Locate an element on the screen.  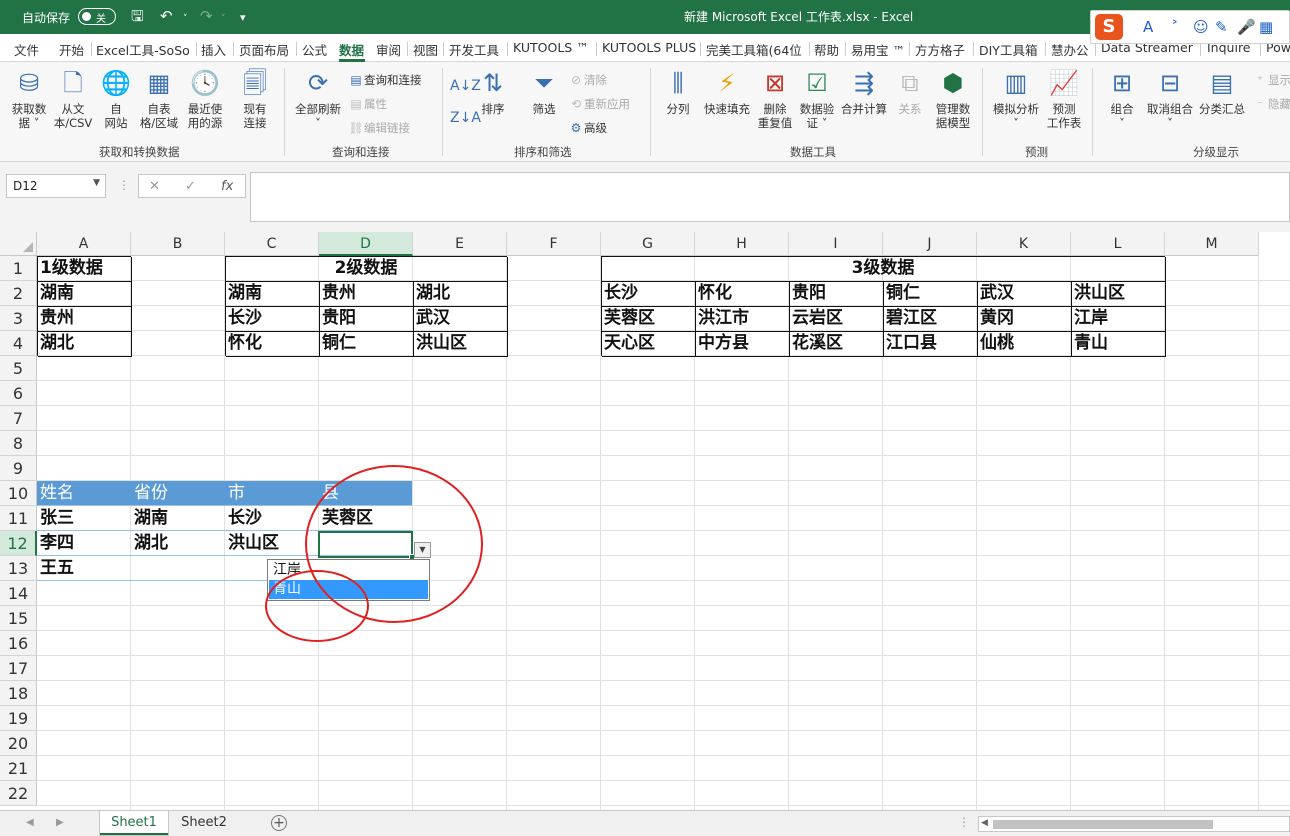
table-data-cell: 湖北 is located at coordinates (178, 543).